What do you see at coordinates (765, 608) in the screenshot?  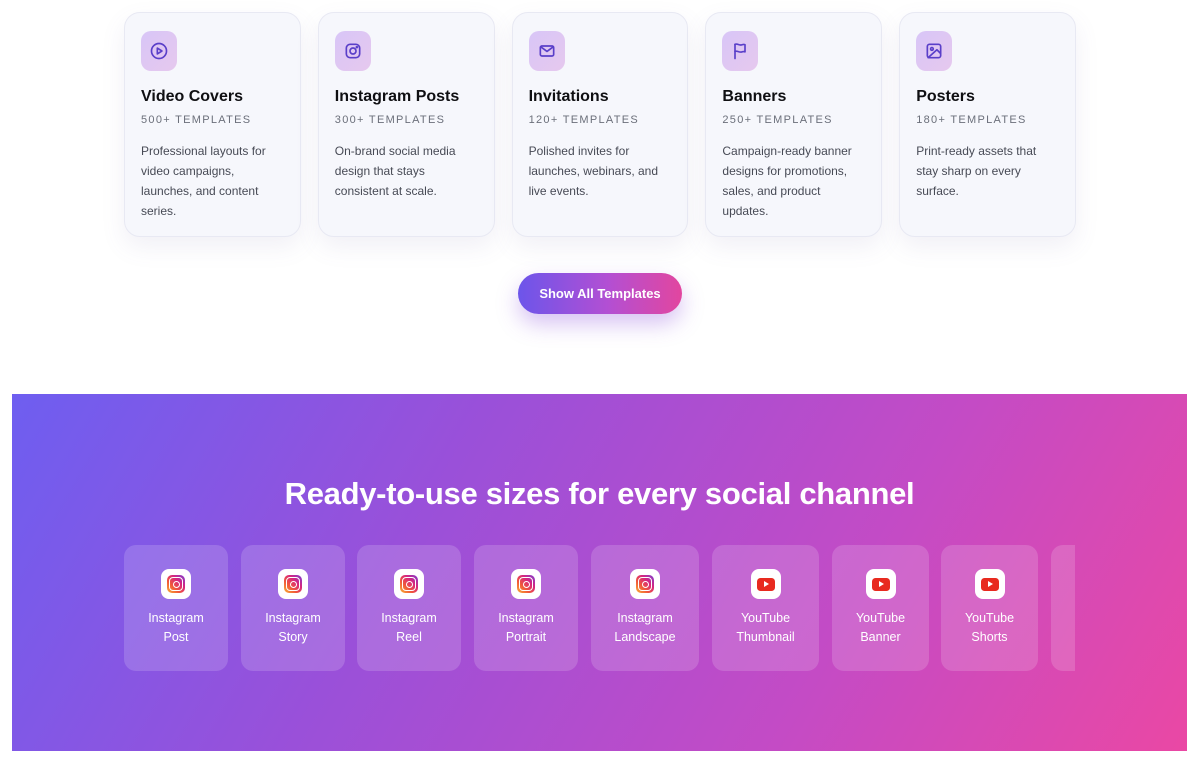 I see `size-tile-youtube-thumbnail: YouTube Thumbnail` at bounding box center [765, 608].